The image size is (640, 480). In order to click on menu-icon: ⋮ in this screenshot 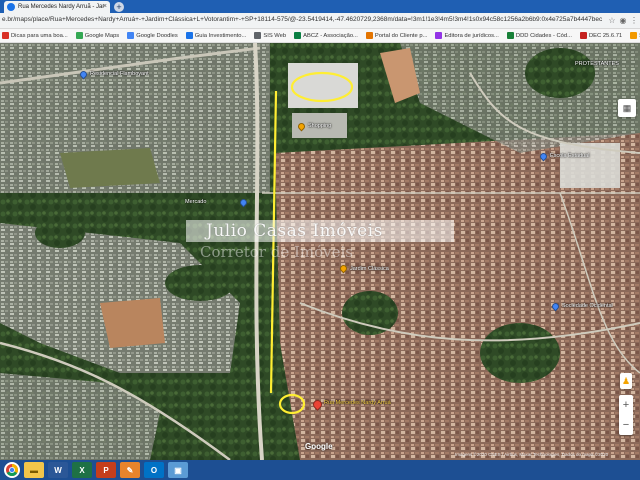, I will do `click(634, 21)`.